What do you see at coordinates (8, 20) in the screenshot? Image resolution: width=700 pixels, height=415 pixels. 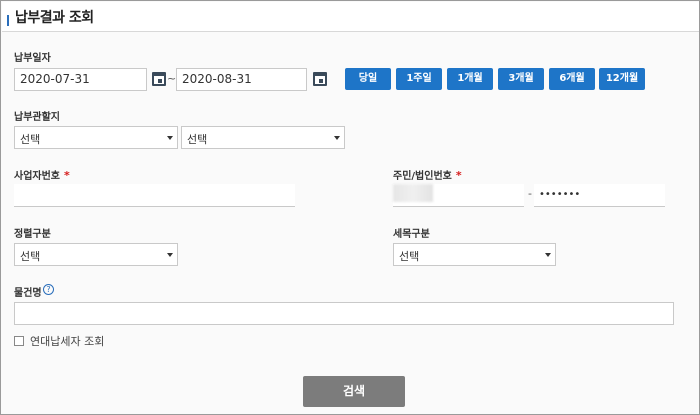 I see `title-accent-bar` at bounding box center [8, 20].